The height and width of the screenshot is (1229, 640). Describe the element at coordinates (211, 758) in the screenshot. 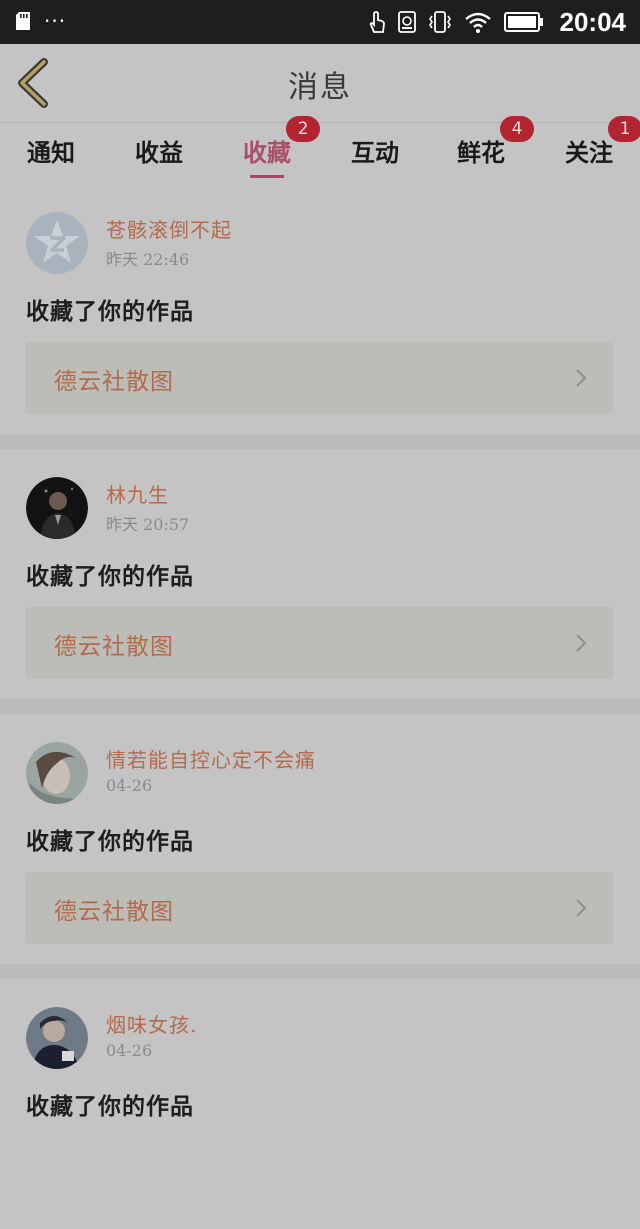

I see `user-name: 情若能自控心定不会痛` at that location.